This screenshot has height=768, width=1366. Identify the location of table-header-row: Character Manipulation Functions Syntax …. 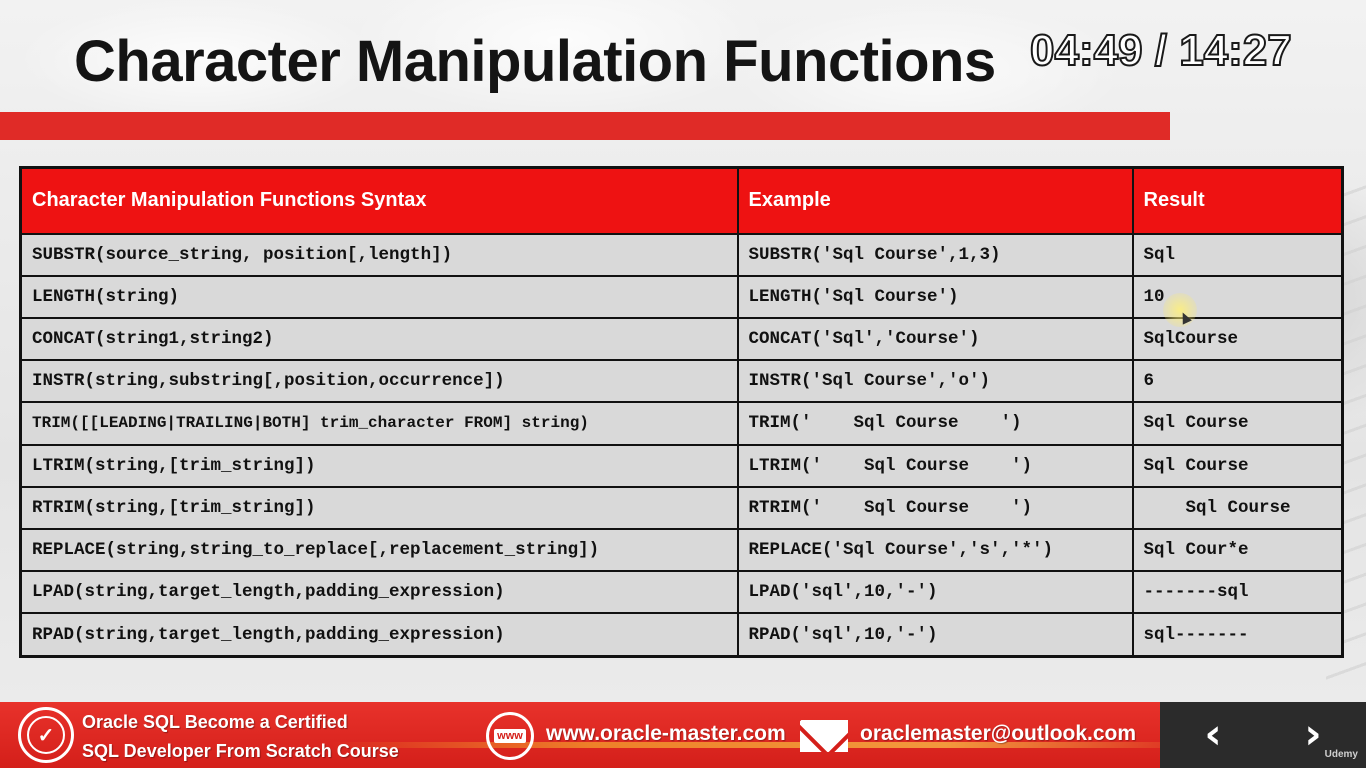
(681, 200).